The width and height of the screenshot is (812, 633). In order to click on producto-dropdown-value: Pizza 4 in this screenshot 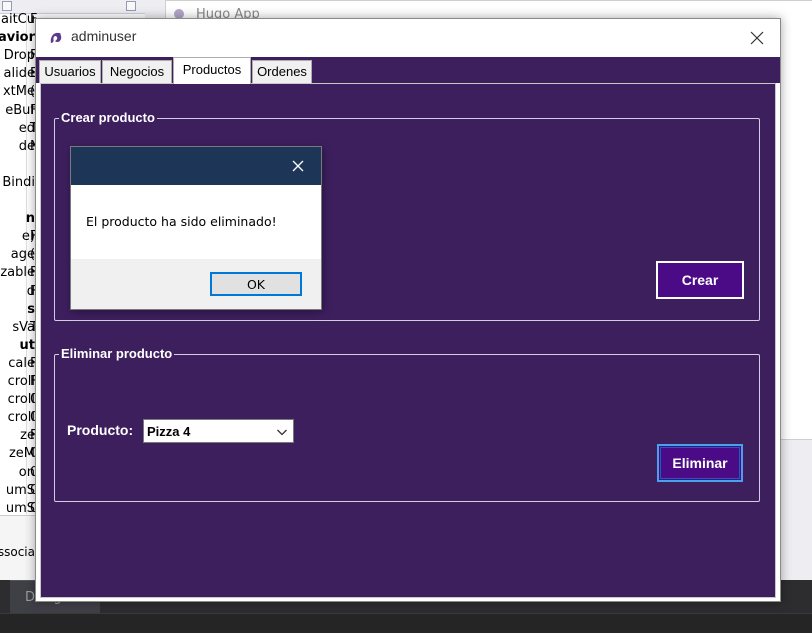, I will do `click(169, 431)`.